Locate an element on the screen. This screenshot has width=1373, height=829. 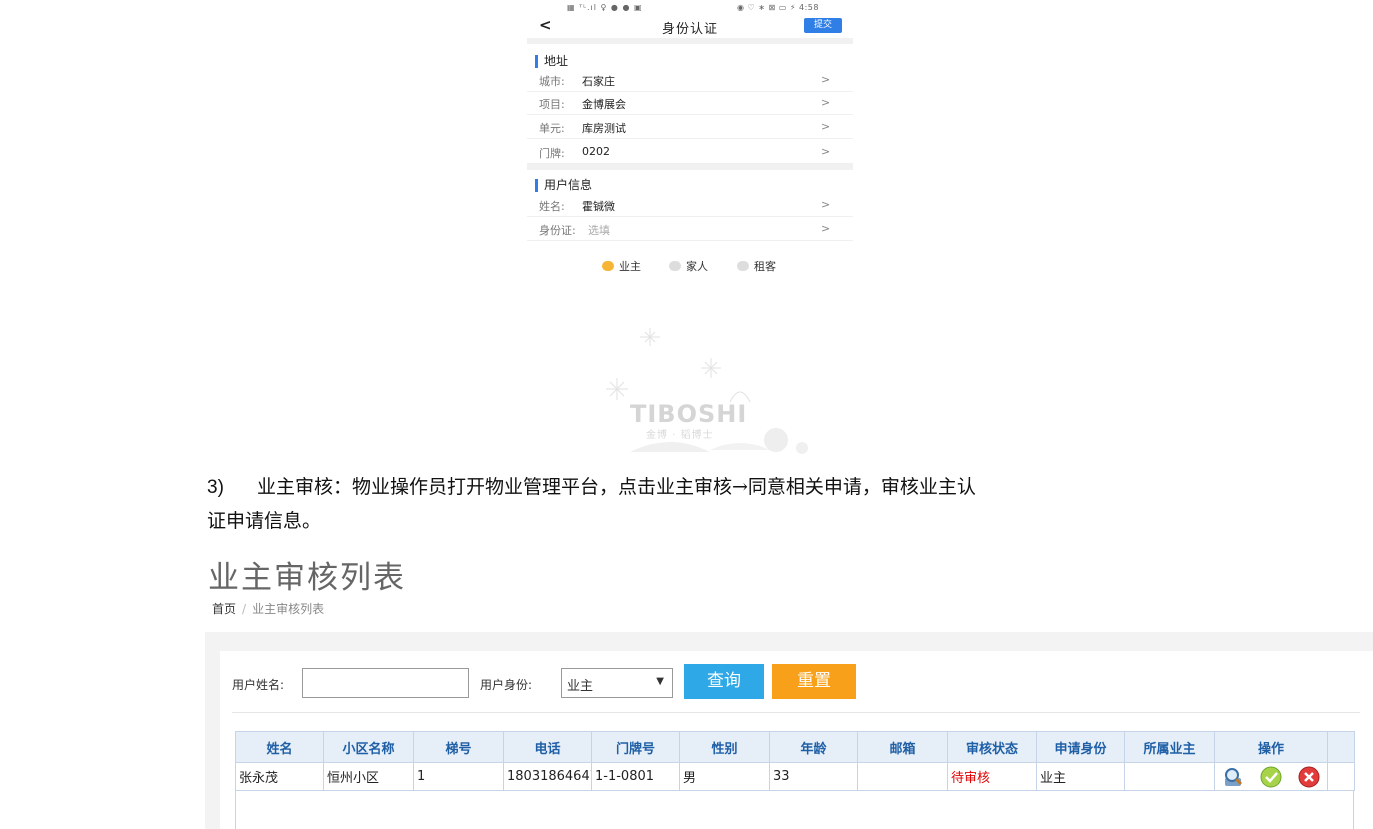
col-header-door: 门牌号 is located at coordinates (635, 747).